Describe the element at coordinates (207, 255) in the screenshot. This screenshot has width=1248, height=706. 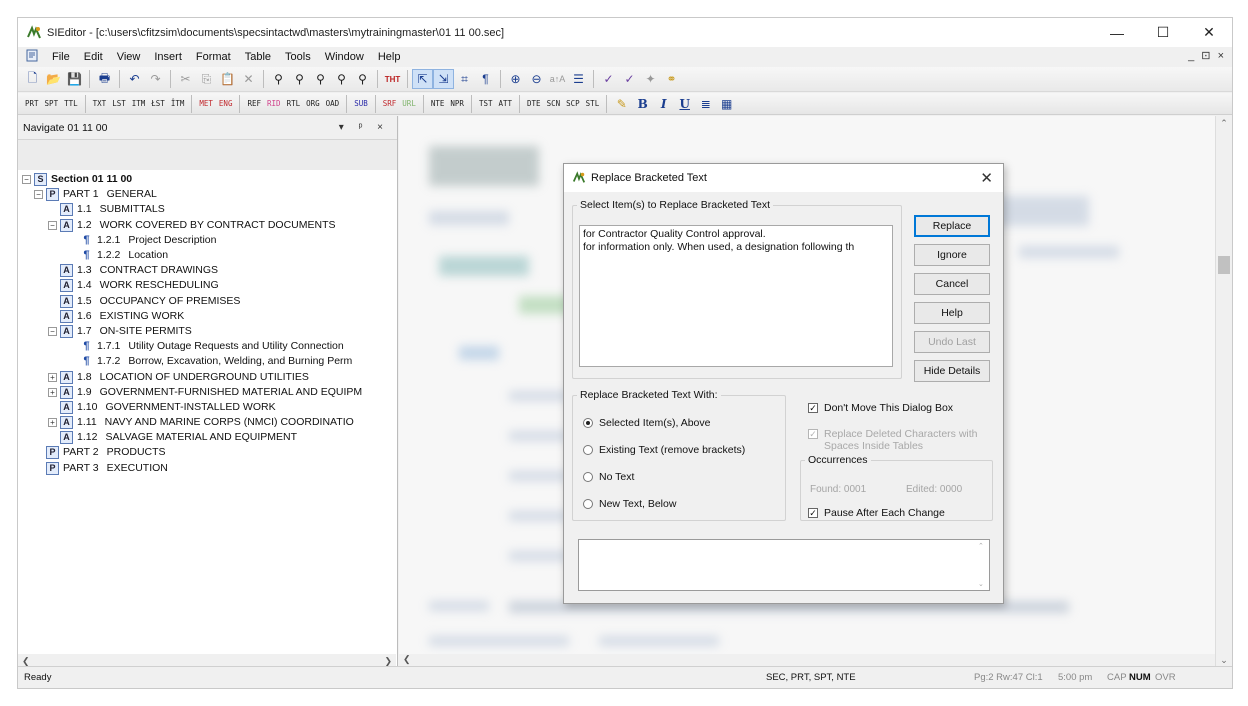
I see `tree-item: ¶ 1.2.2 Location` at that location.